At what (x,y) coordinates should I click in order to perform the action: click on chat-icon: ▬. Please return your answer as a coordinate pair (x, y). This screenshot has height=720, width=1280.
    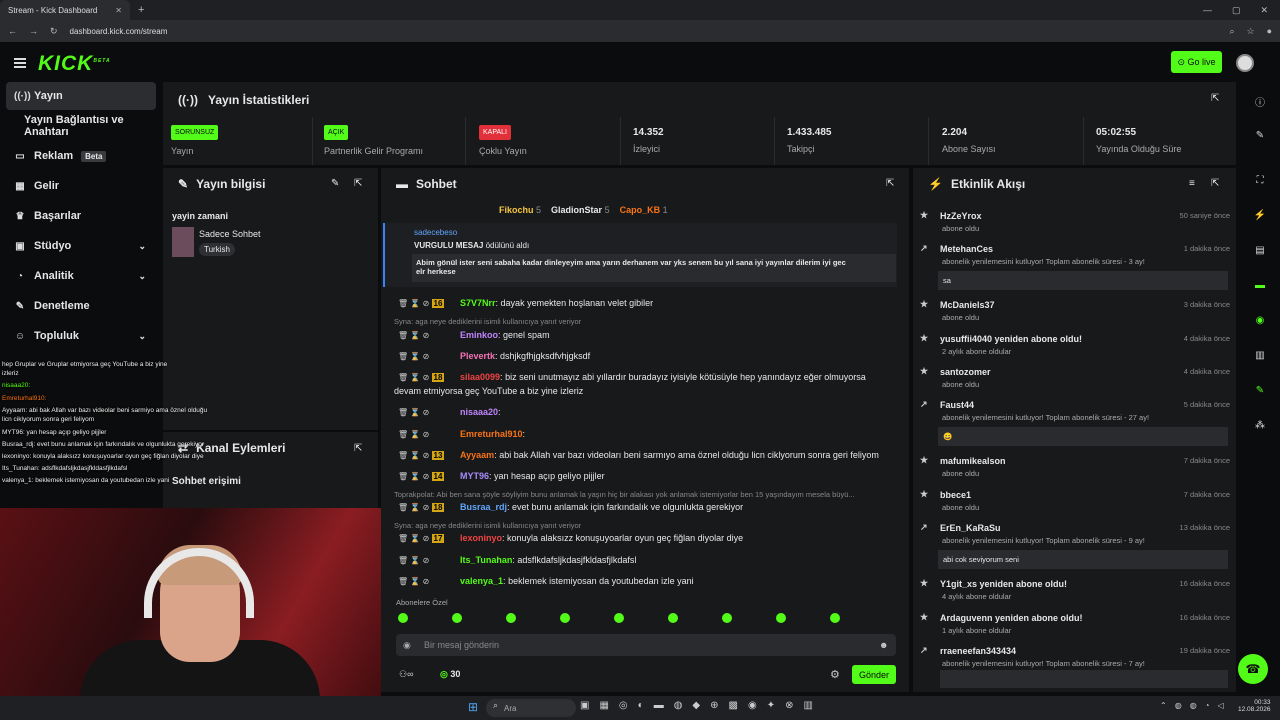
    Looking at the image, I should click on (1260, 285).